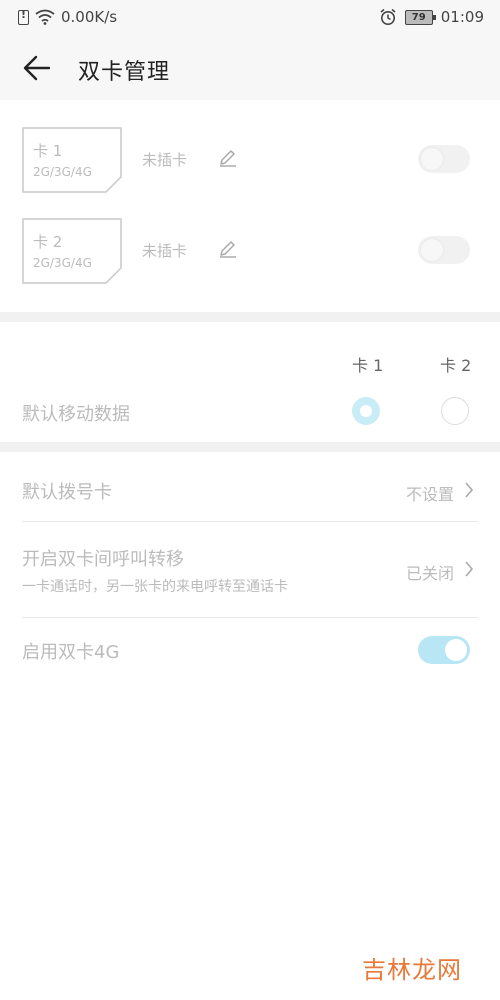 The height and width of the screenshot is (1000, 500). What do you see at coordinates (250, 162) in the screenshot?
I see `sim-row-1: 卡 1 2G/3G/4G 未插卡` at bounding box center [250, 162].